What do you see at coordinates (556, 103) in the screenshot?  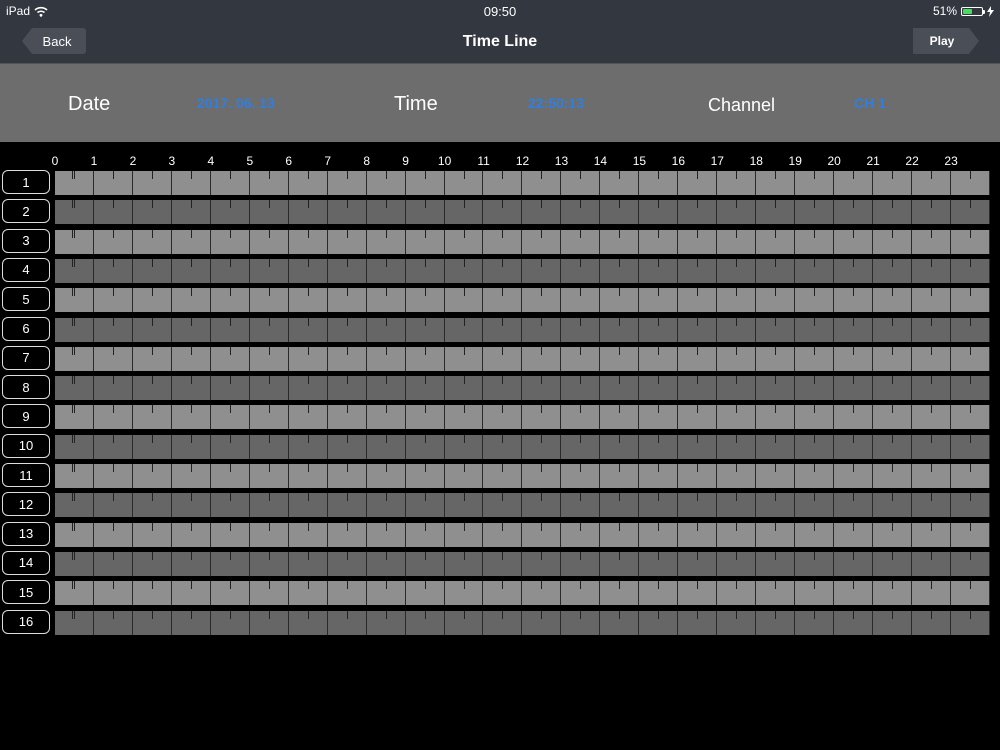 I see `time-value: 22:50:13` at bounding box center [556, 103].